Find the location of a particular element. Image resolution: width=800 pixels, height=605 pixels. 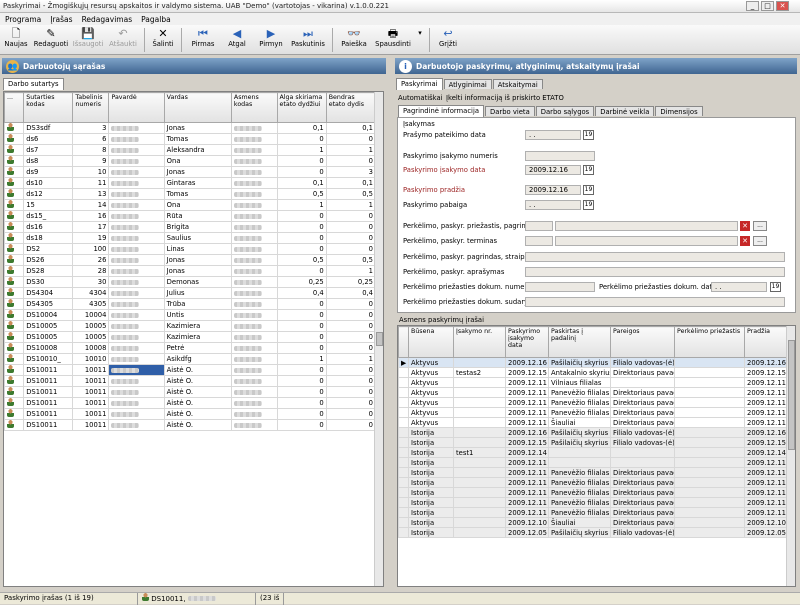

edit-button: ✎ Redaguoti is located at coordinates (51, 40).